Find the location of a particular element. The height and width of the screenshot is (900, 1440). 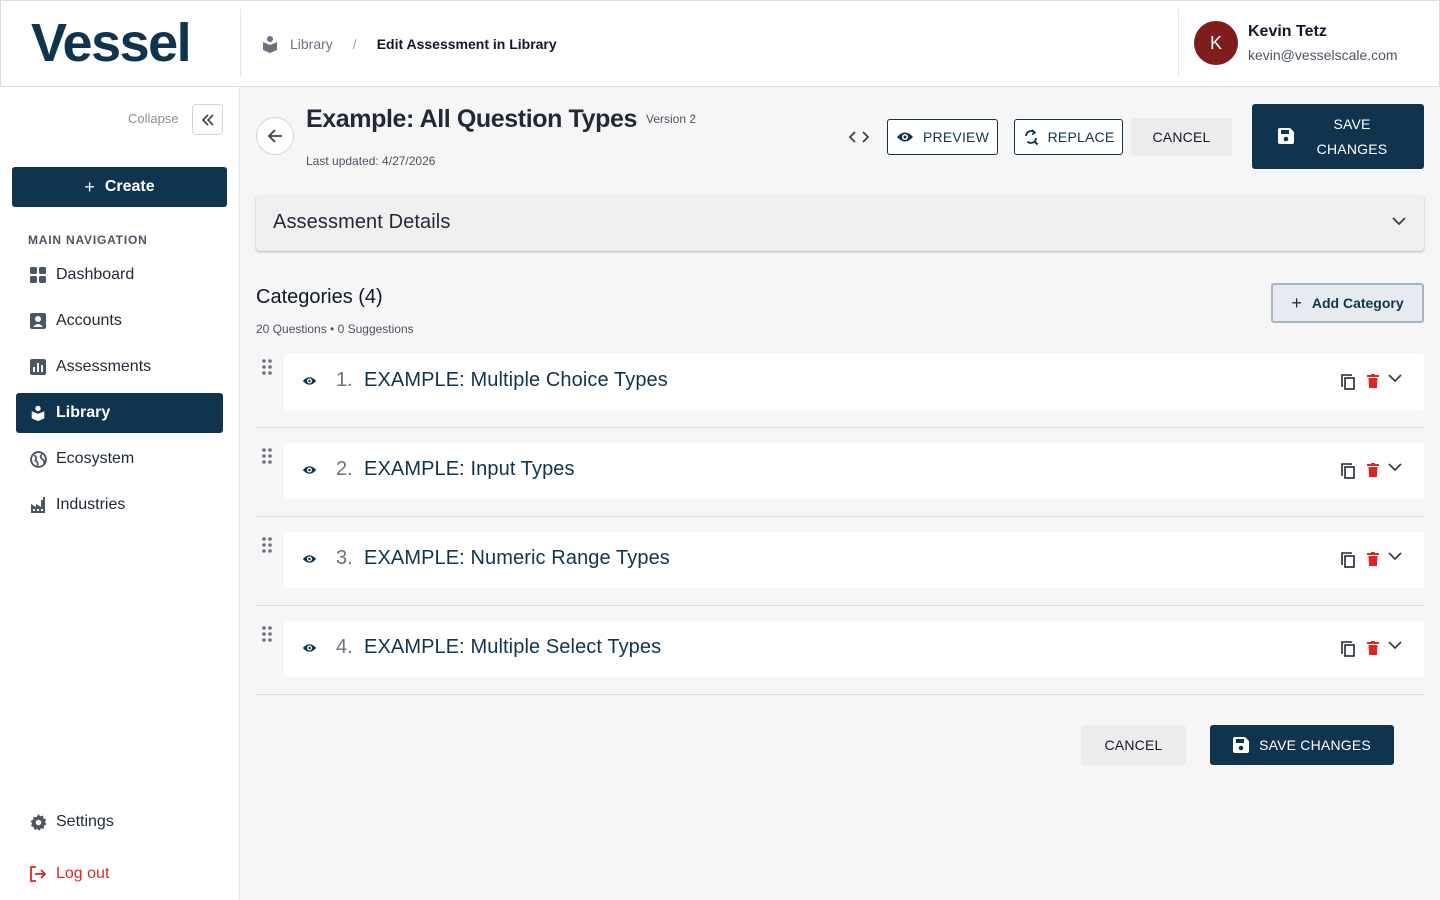

user-email: kevin@vesselscale.com is located at coordinates (1323, 55).